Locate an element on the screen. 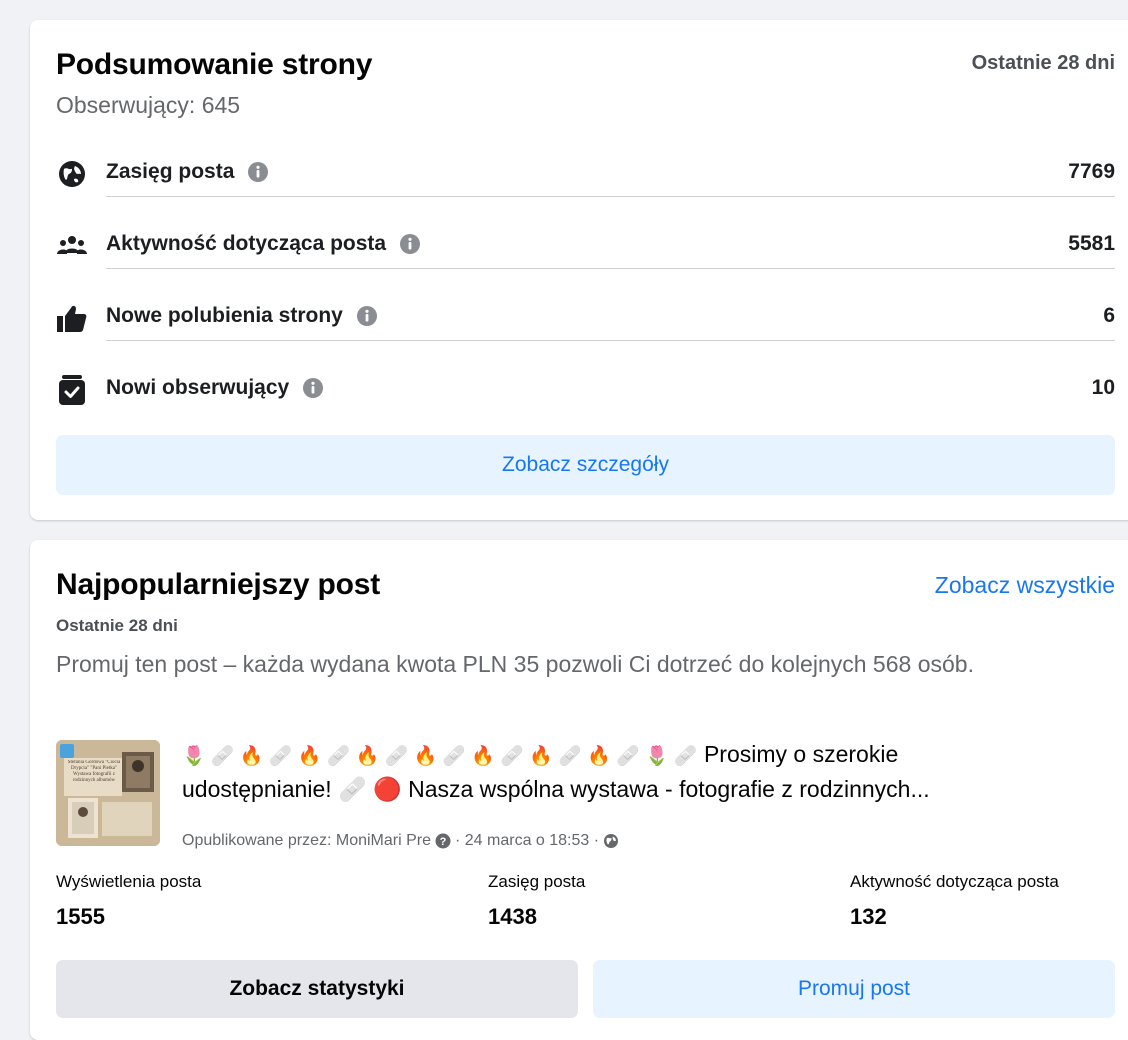  post-date: · 24 marca o 18:53 · is located at coordinates (527, 841).